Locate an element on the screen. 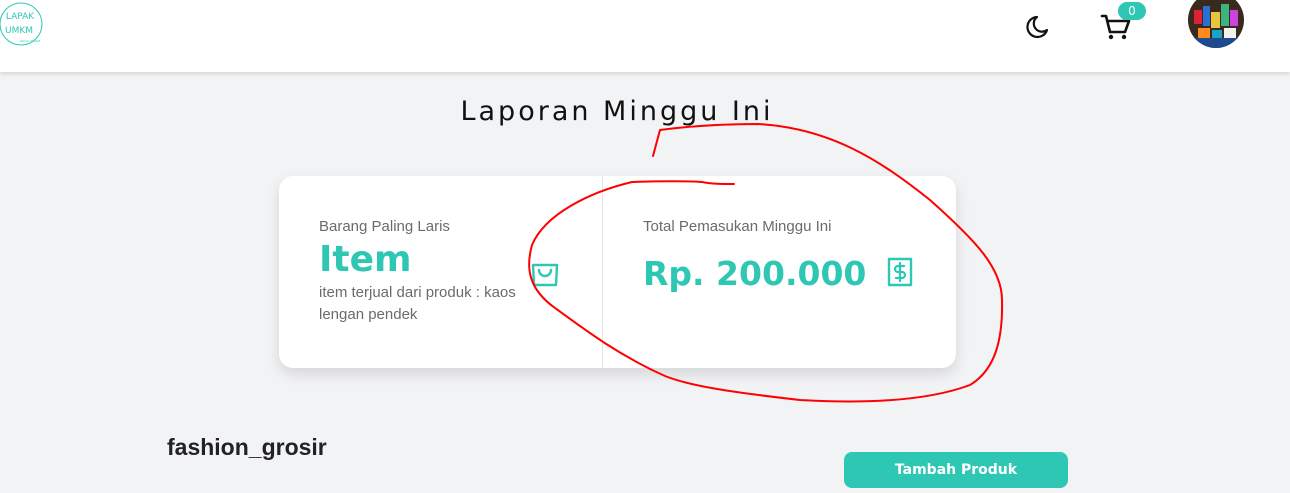 This screenshot has width=1290, height=493. avatar is located at coordinates (1216, 24).